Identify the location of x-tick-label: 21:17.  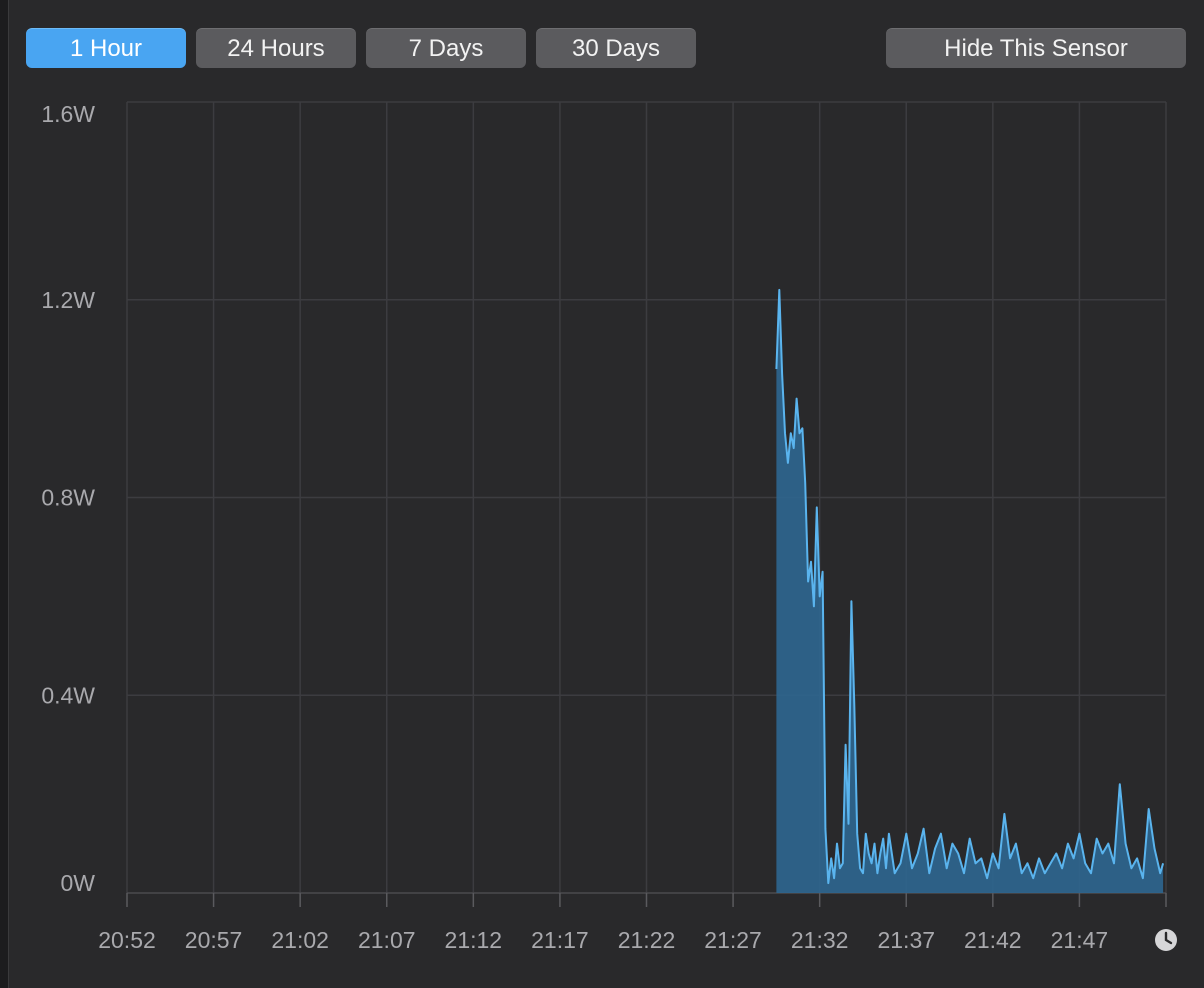
(560, 940).